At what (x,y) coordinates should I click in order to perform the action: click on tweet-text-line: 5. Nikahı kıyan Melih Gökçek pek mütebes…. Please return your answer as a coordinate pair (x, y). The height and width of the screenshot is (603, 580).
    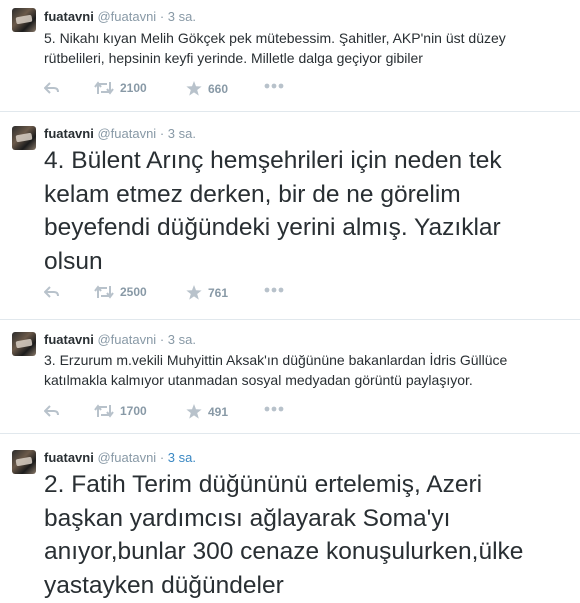
    Looking at the image, I should click on (275, 38).